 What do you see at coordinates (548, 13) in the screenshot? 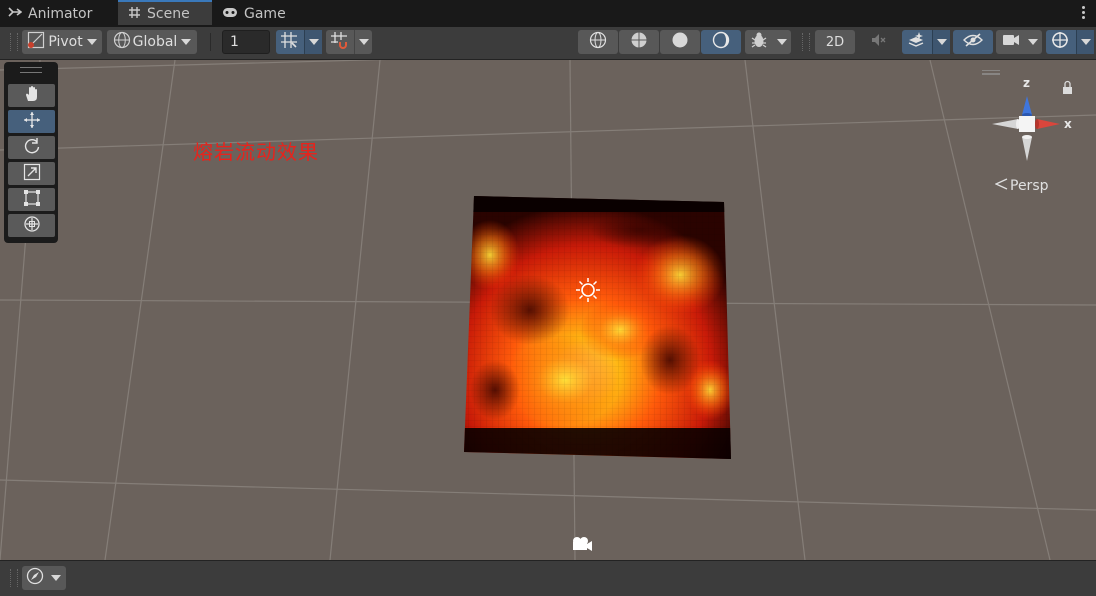
I see `tab-bar: Animator Scene Game` at bounding box center [548, 13].